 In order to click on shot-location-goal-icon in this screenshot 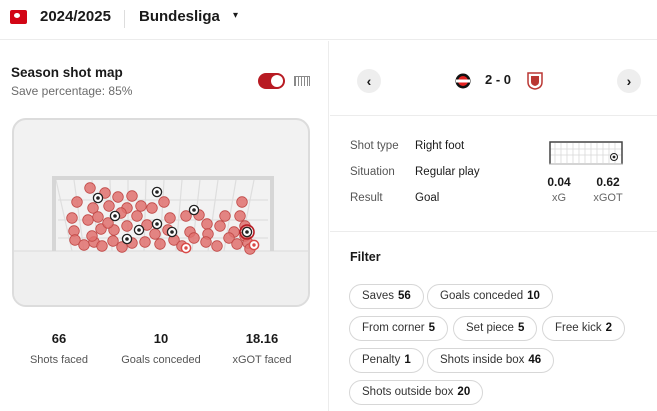, I will do `click(586, 153)`.